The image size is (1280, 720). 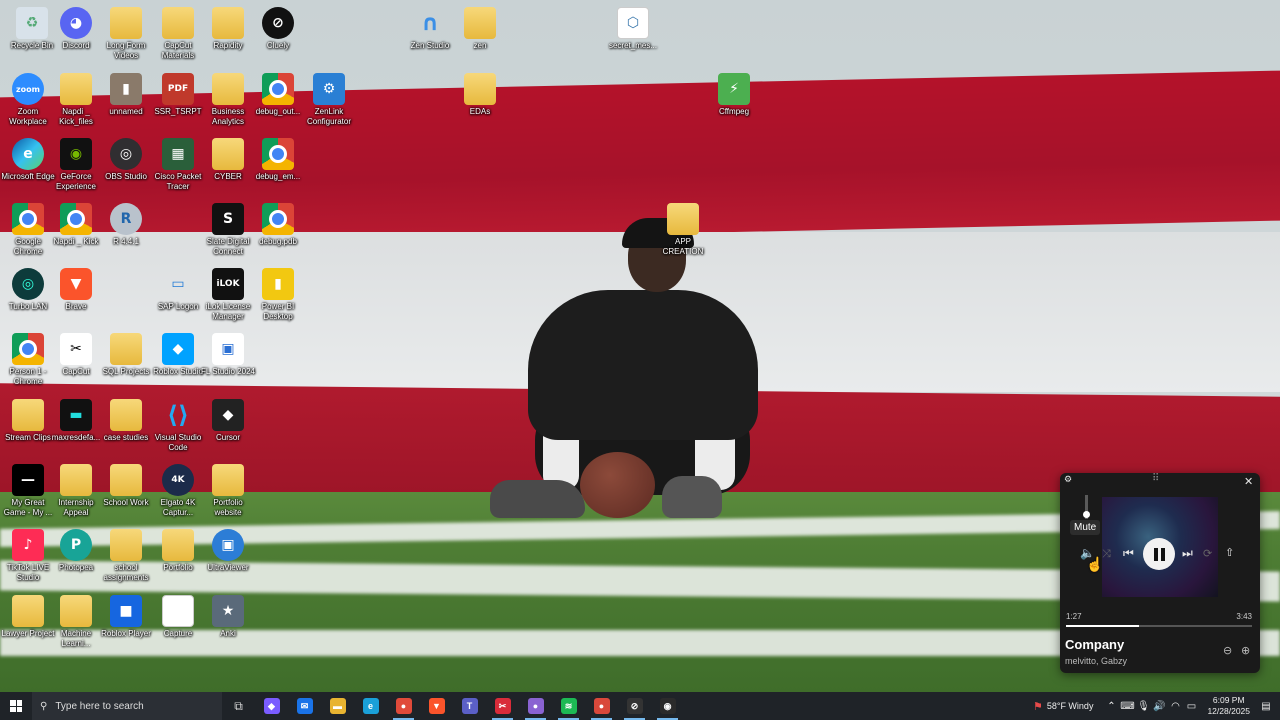 I want to click on desktop-icon: ■ Roblox Player, so click(x=126, y=615).